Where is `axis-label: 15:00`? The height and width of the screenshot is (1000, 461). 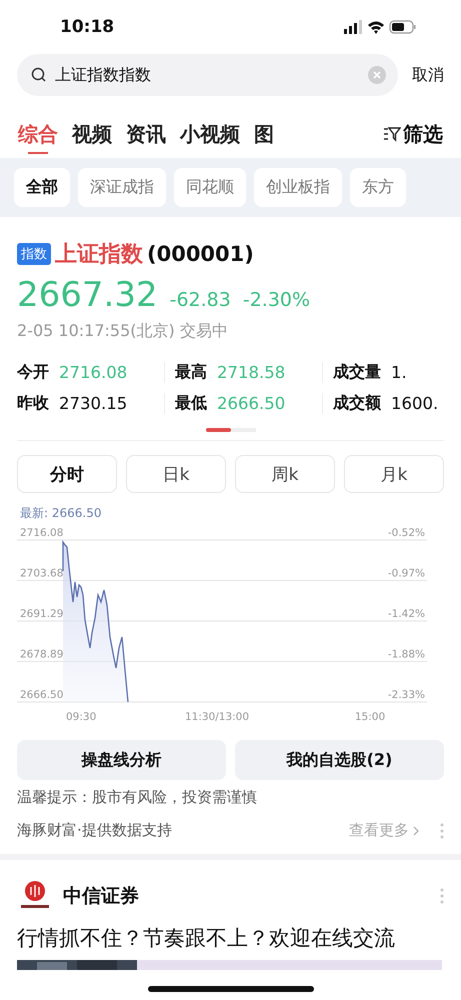
axis-label: 15:00 is located at coordinates (370, 717).